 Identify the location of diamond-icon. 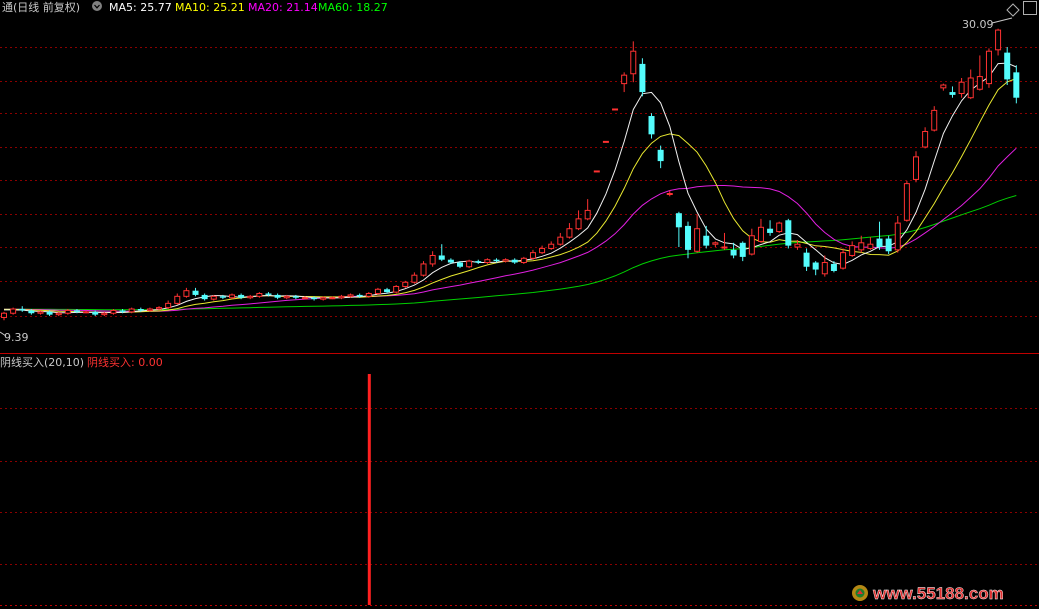
(1013, 9).